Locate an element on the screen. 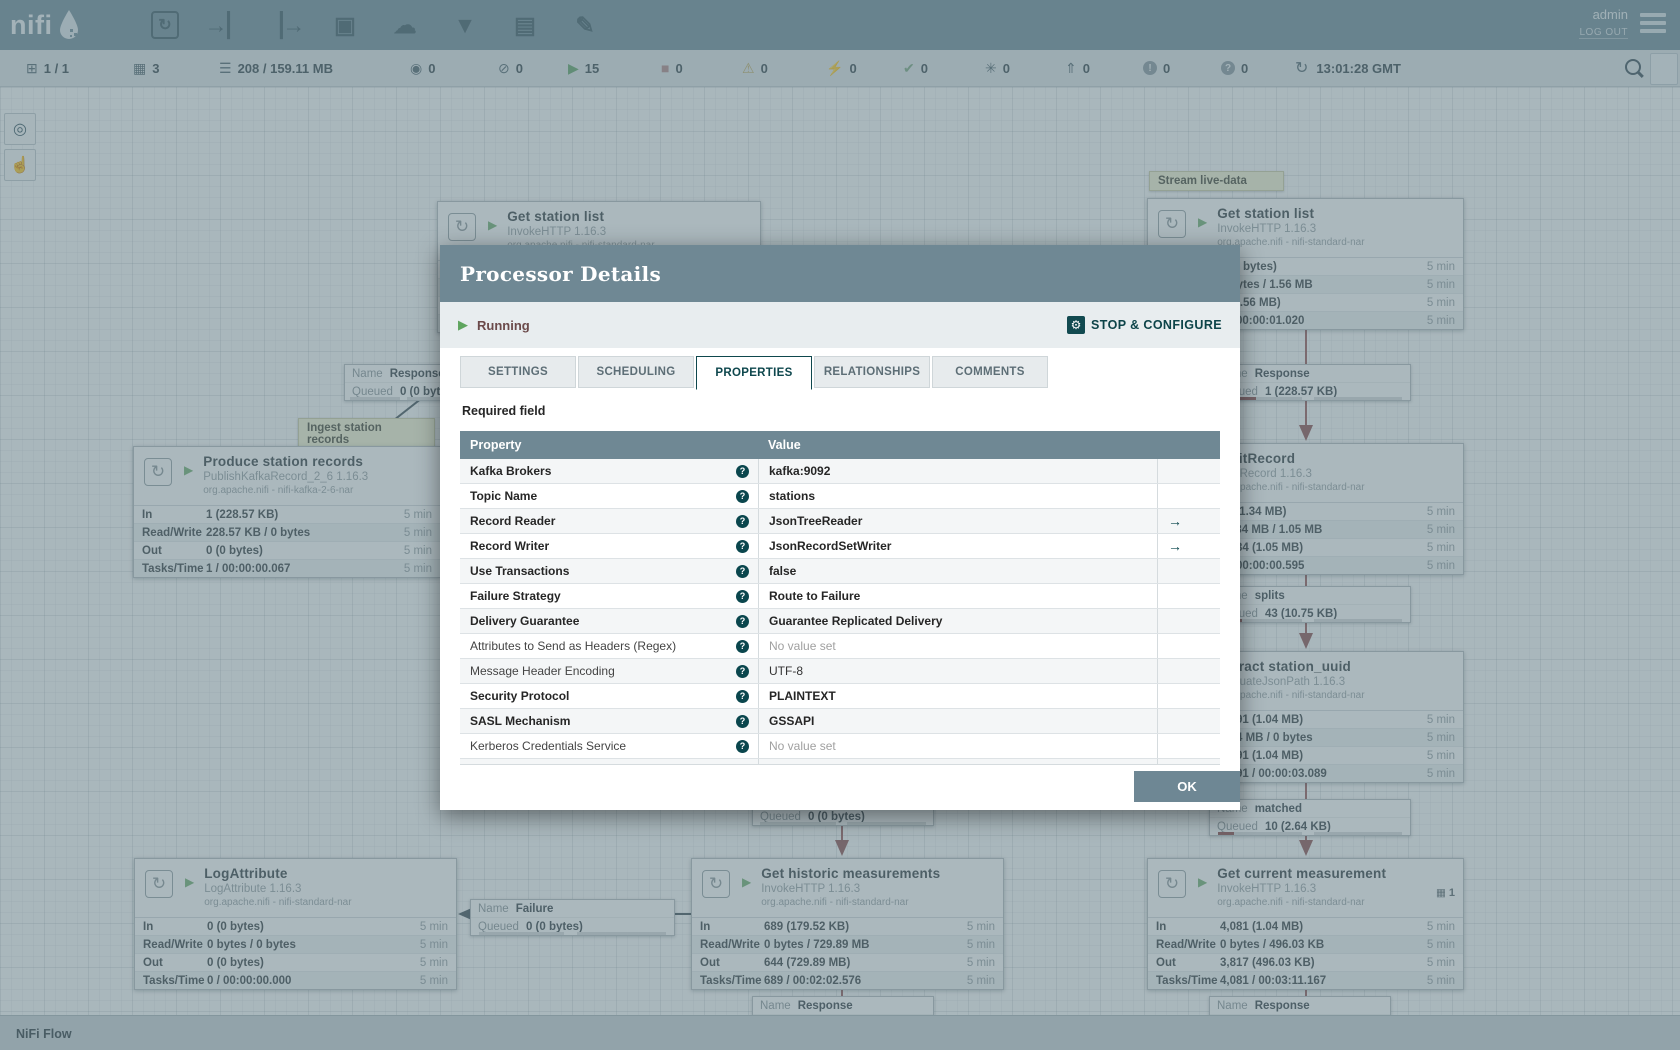 This screenshot has height=1050, width=1680. property-row: Failure Strategy ? Route to Failure → is located at coordinates (840, 596).